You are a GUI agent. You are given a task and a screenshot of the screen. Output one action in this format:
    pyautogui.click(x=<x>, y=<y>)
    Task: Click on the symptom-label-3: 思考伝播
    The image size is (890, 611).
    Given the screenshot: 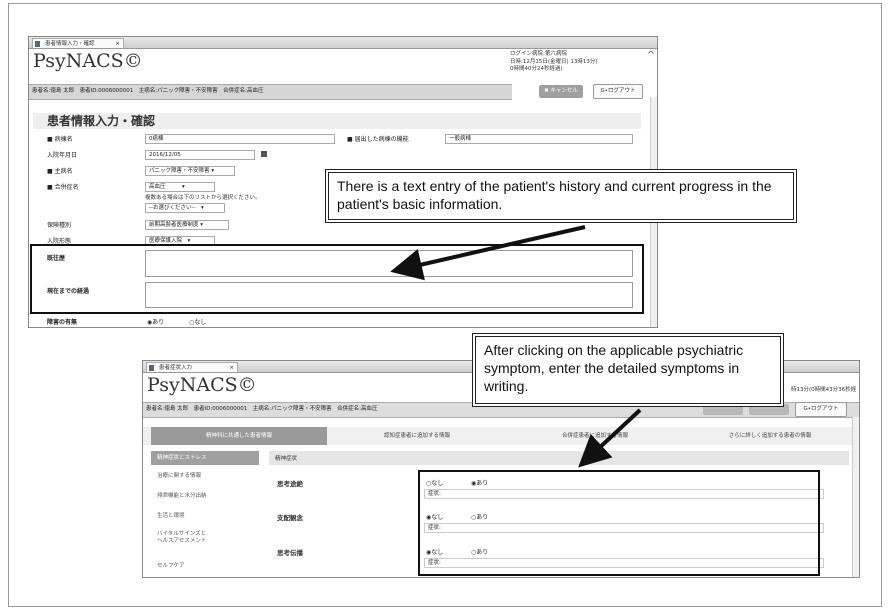 What is the action you would take?
    pyautogui.click(x=290, y=553)
    